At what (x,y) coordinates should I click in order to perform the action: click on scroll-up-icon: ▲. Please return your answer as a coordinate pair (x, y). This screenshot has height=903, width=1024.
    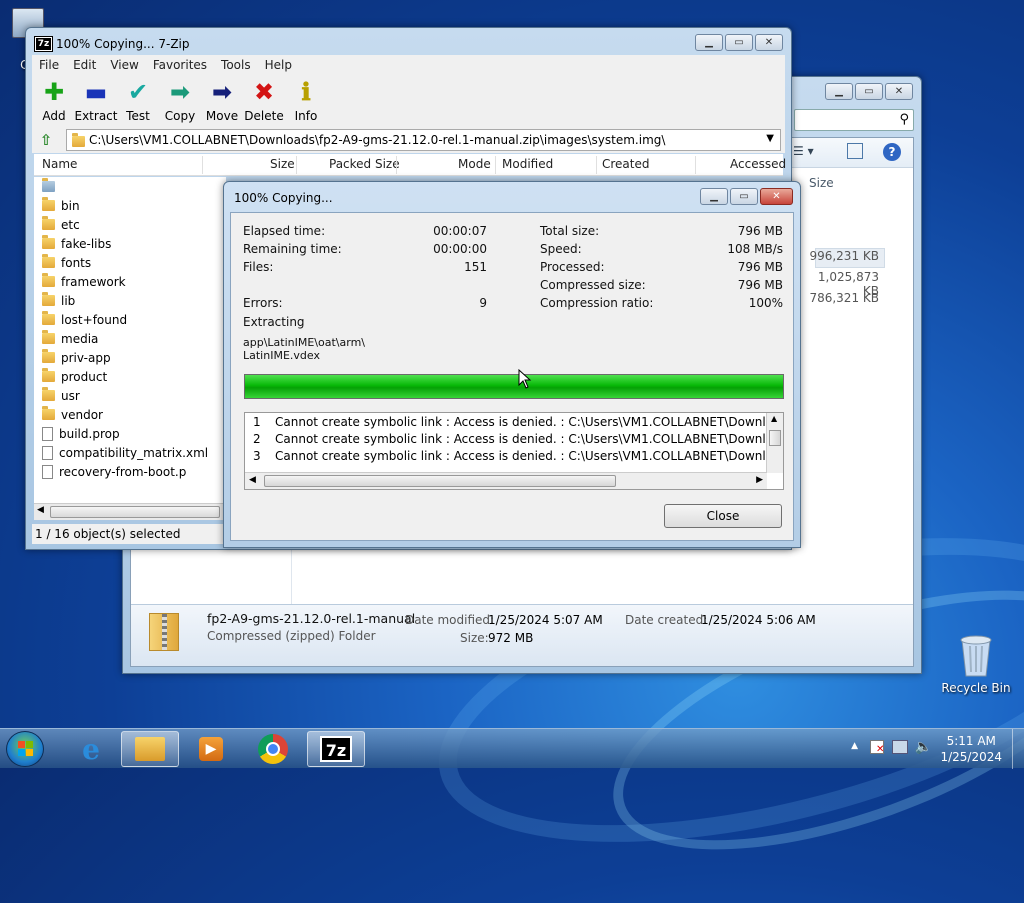
    Looking at the image, I should click on (774, 418).